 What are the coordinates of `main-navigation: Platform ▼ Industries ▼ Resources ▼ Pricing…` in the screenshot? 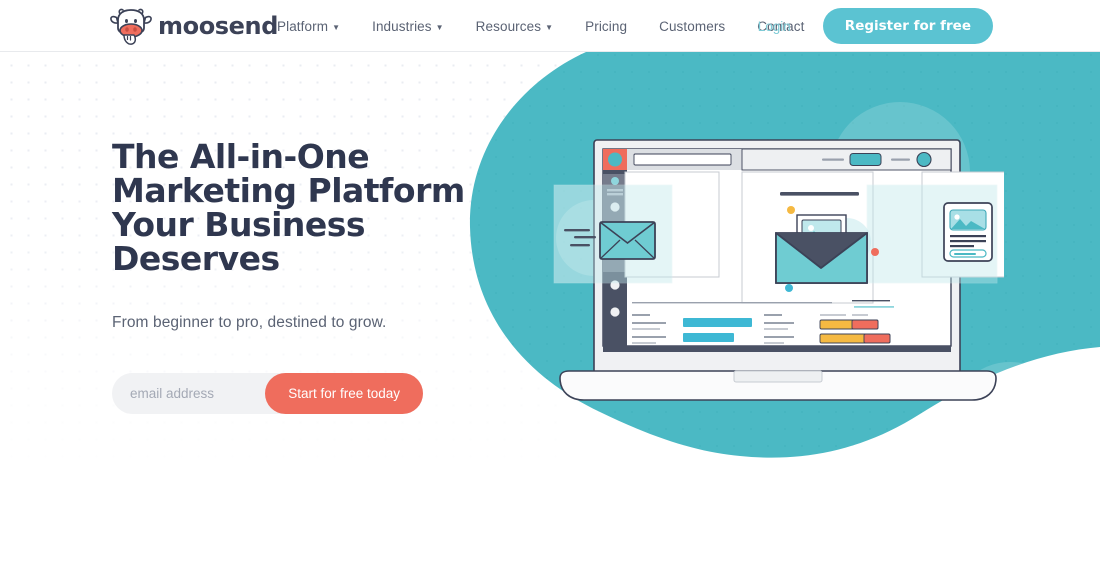 It's located at (549, 26).